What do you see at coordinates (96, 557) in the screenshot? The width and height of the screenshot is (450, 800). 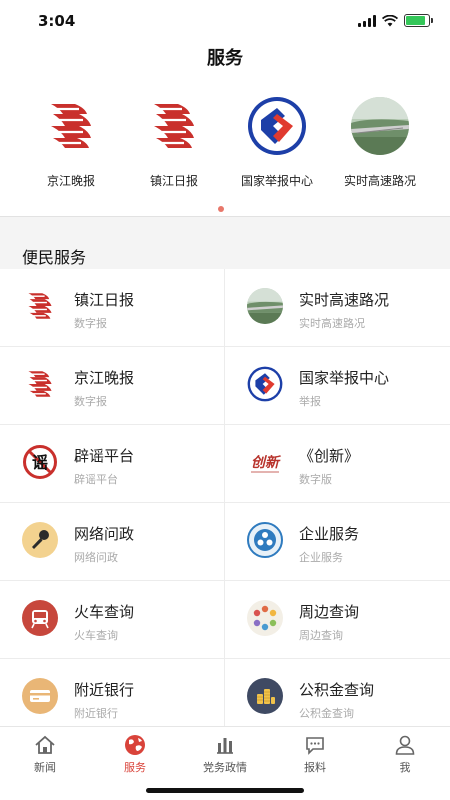 I see `service-subtitle: 网络问政` at bounding box center [96, 557].